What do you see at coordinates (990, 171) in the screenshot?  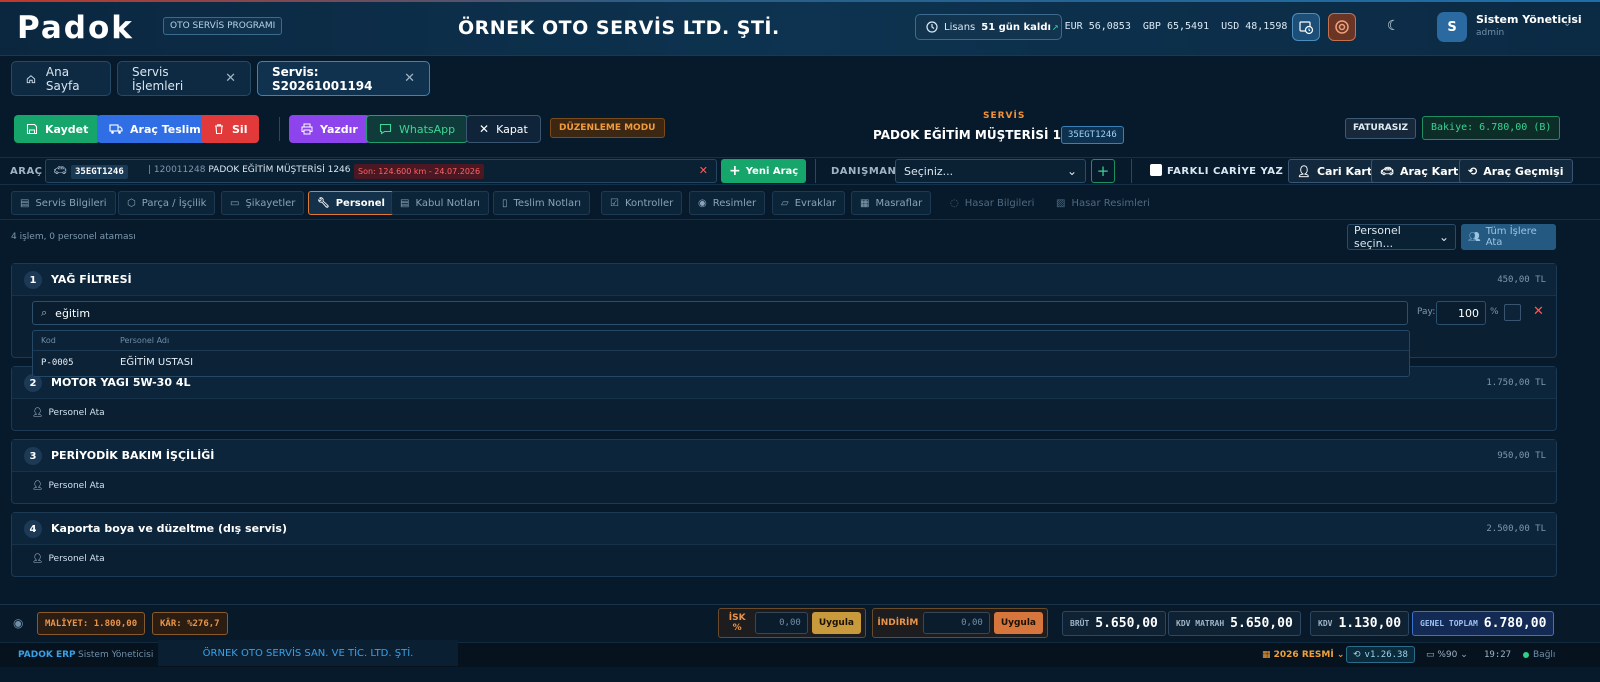 I see `advisor-select: Seçiniz... ⌄` at bounding box center [990, 171].